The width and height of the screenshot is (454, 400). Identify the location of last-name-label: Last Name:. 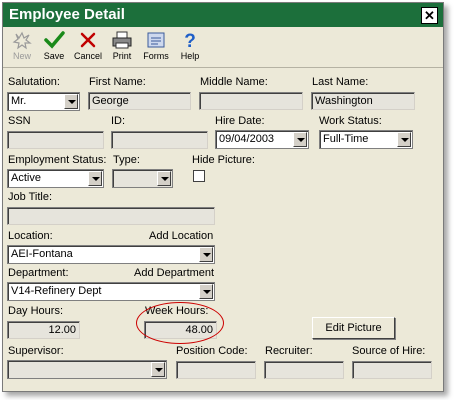
(340, 82).